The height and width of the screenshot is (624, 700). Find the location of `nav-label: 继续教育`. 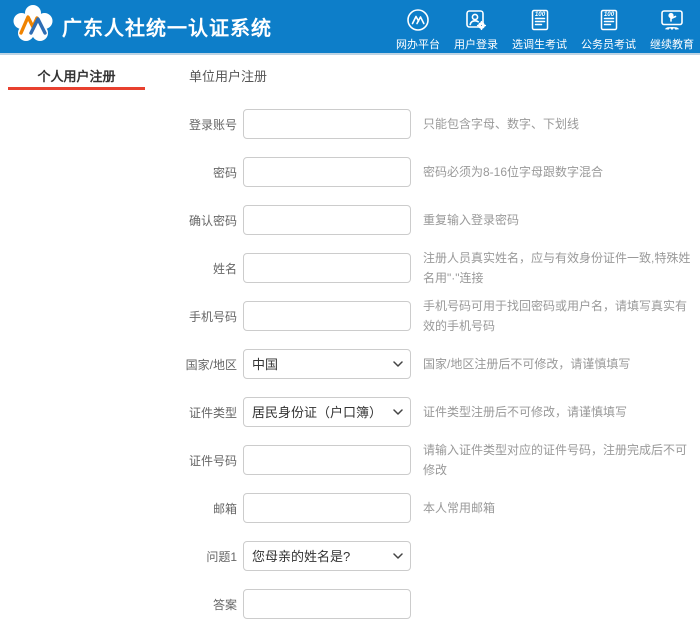

nav-label: 继续教育 is located at coordinates (672, 45).